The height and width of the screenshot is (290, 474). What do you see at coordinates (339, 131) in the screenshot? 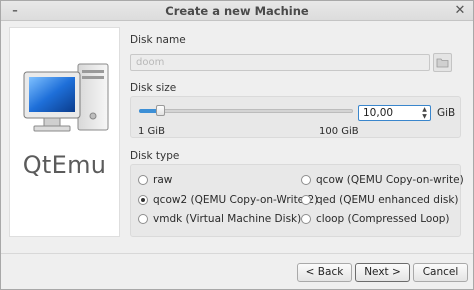
I see `disk-size-max-label: 100 GiB` at bounding box center [339, 131].